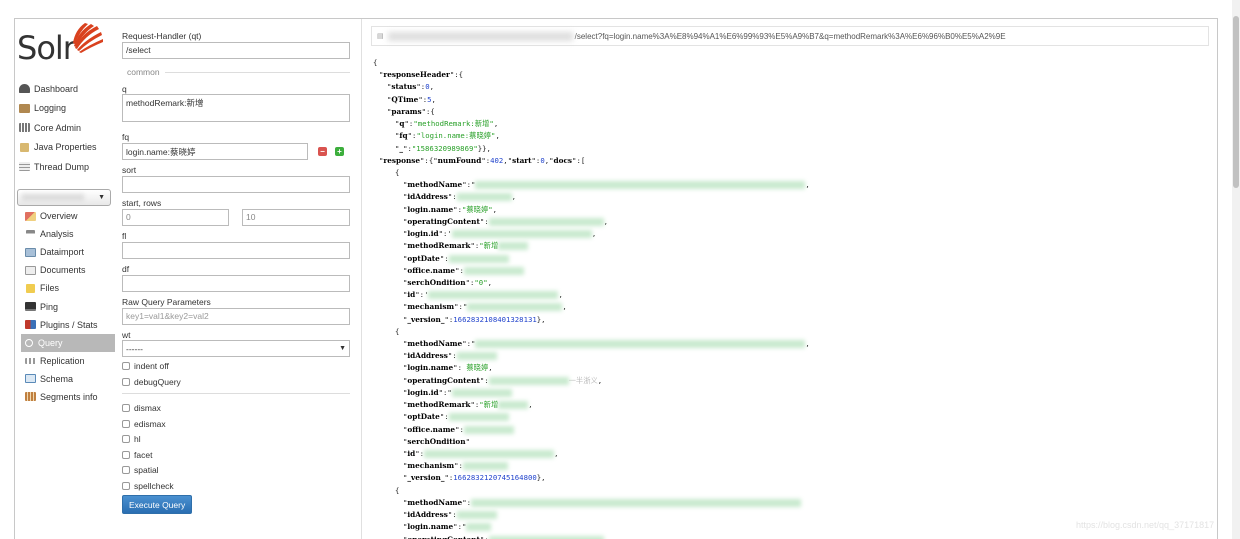 The height and width of the screenshot is (539, 1240). I want to click on json-line: "serchOndition", so click(437, 441).